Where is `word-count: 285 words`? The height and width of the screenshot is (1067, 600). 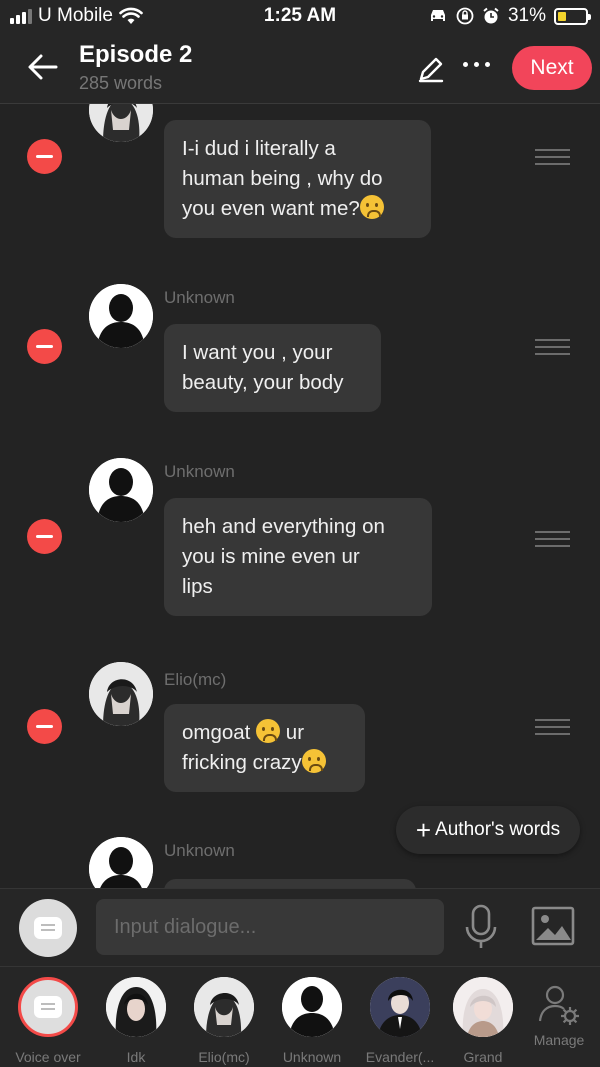 word-count: 285 words is located at coordinates (121, 83).